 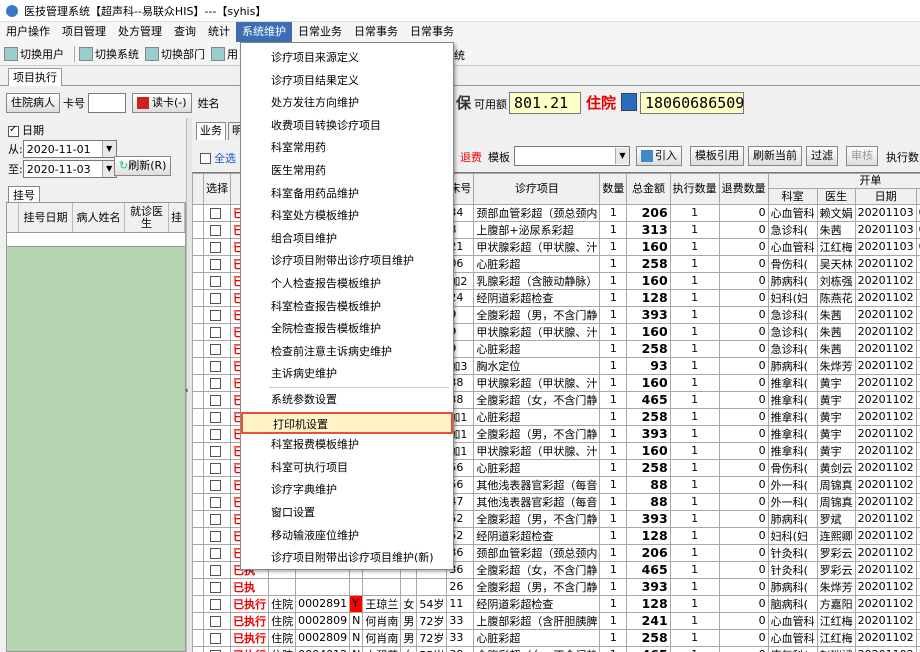 I want to click on col-select: 选择, so click(x=217, y=189).